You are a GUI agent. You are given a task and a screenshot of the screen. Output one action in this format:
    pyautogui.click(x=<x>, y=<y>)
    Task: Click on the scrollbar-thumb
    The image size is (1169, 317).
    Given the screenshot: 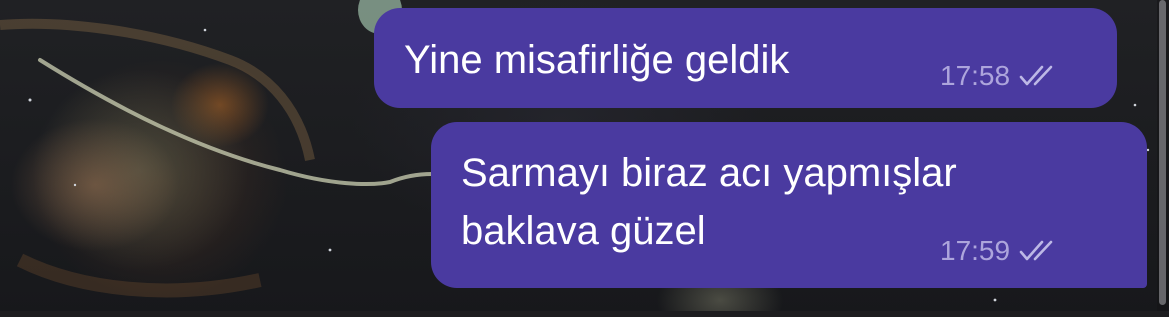 What is the action you would take?
    pyautogui.click(x=1162, y=152)
    